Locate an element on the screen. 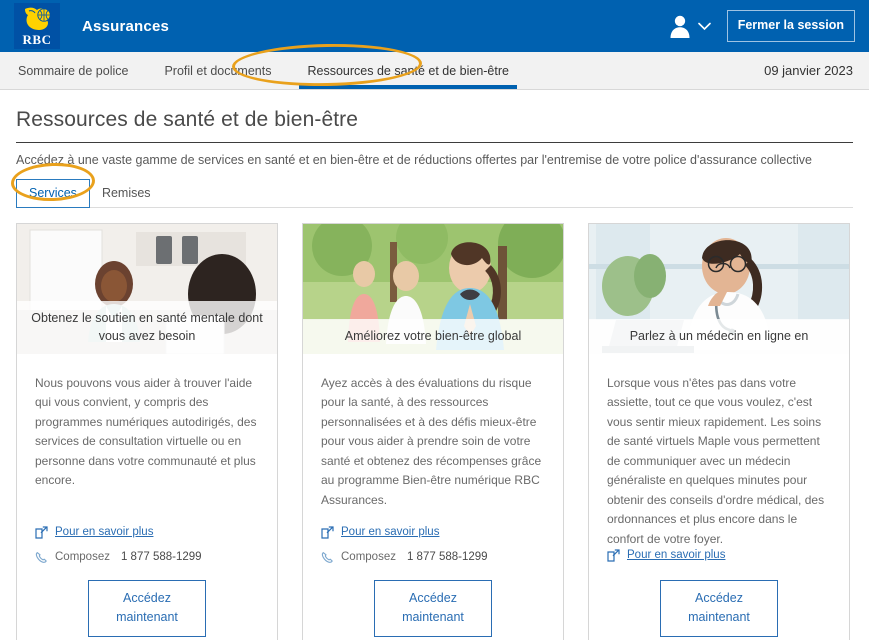 This screenshot has height=640, width=869. brand-title: Assurances is located at coordinates (126, 26).